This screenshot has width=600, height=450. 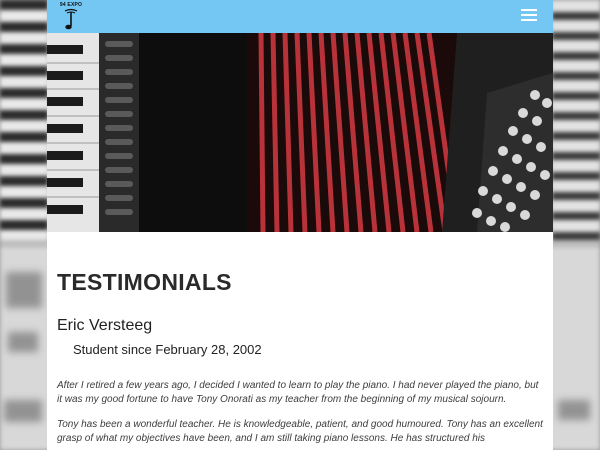 I want to click on site-logo: 94 EXPO, so click(x=71, y=17).